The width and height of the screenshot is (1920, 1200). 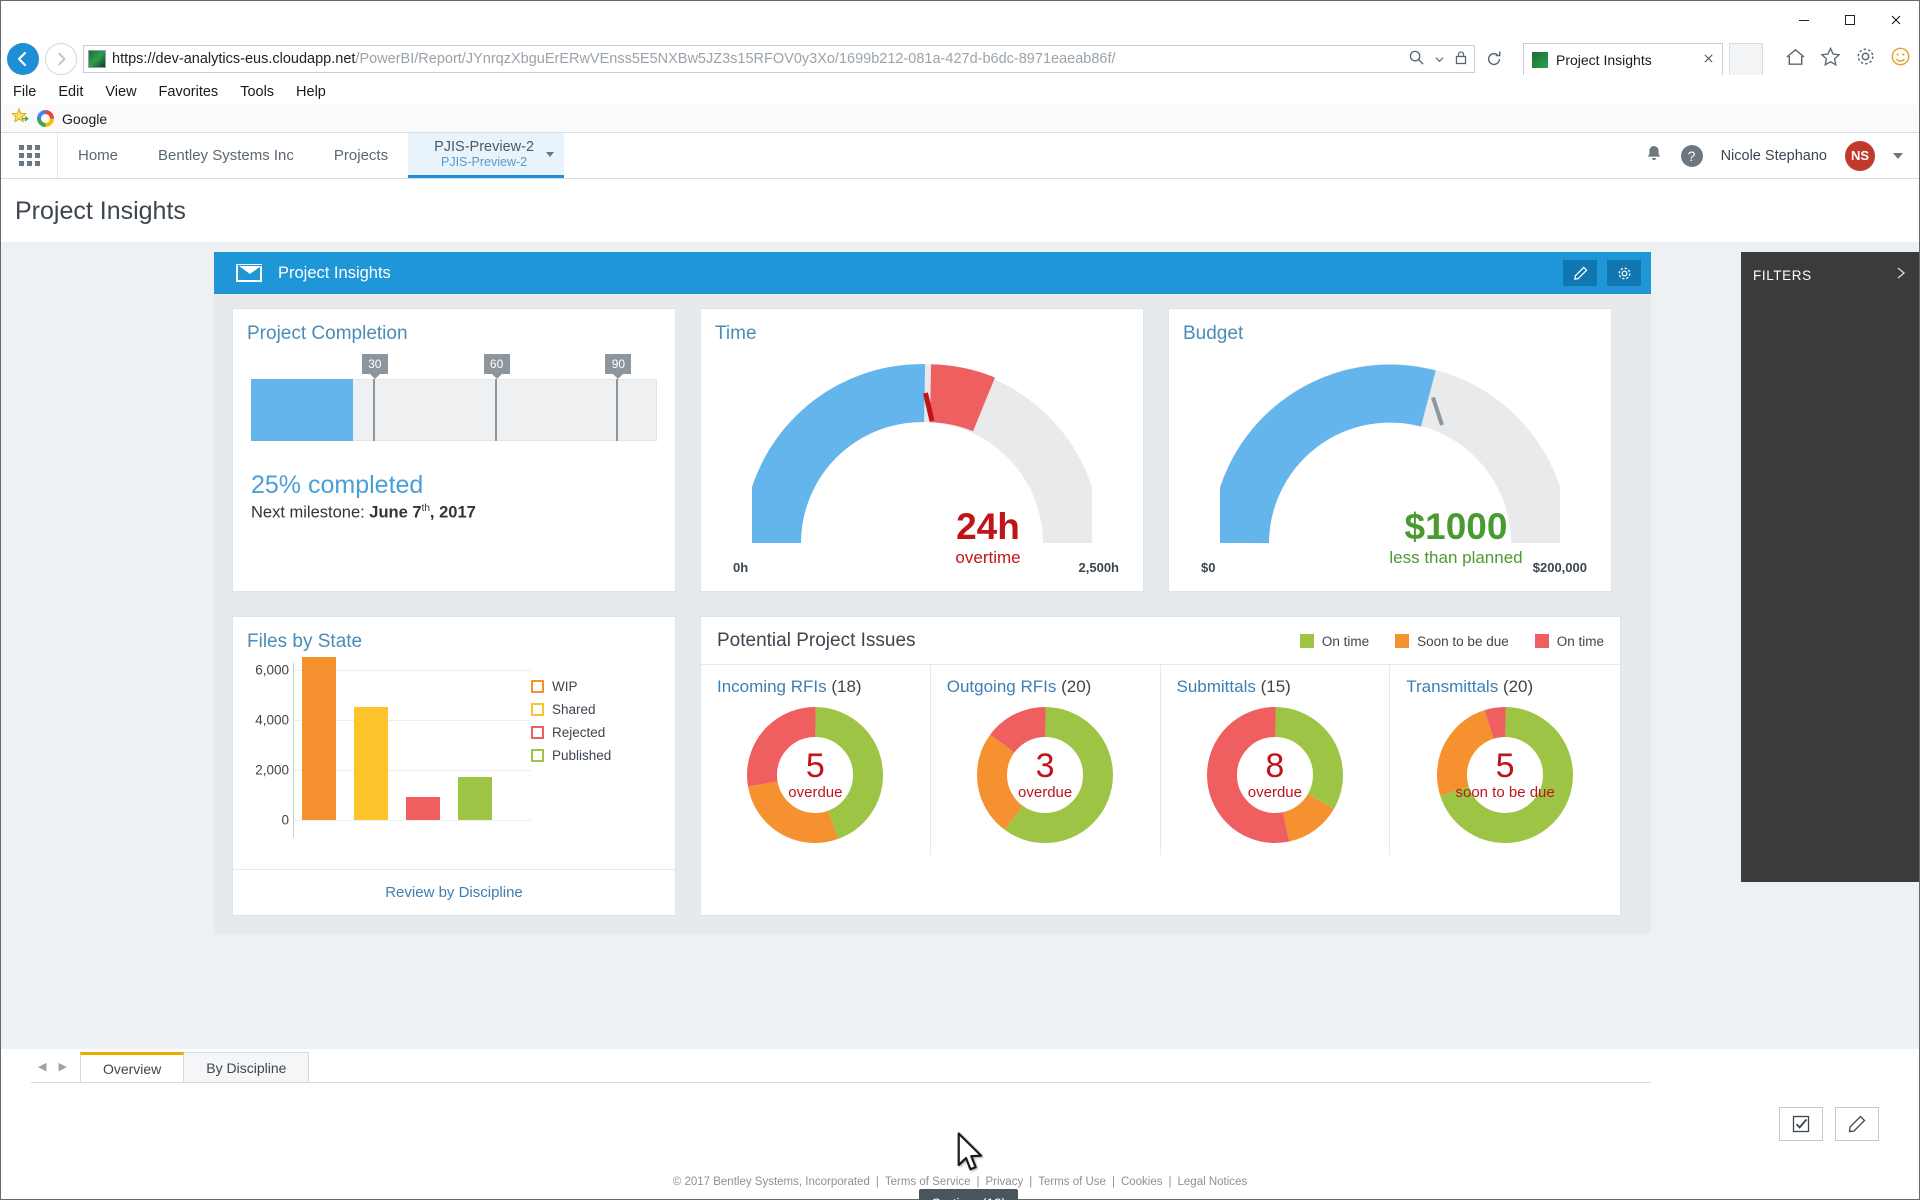 What do you see at coordinates (1540, 59) in the screenshot?
I see `tab-favicon-icon` at bounding box center [1540, 59].